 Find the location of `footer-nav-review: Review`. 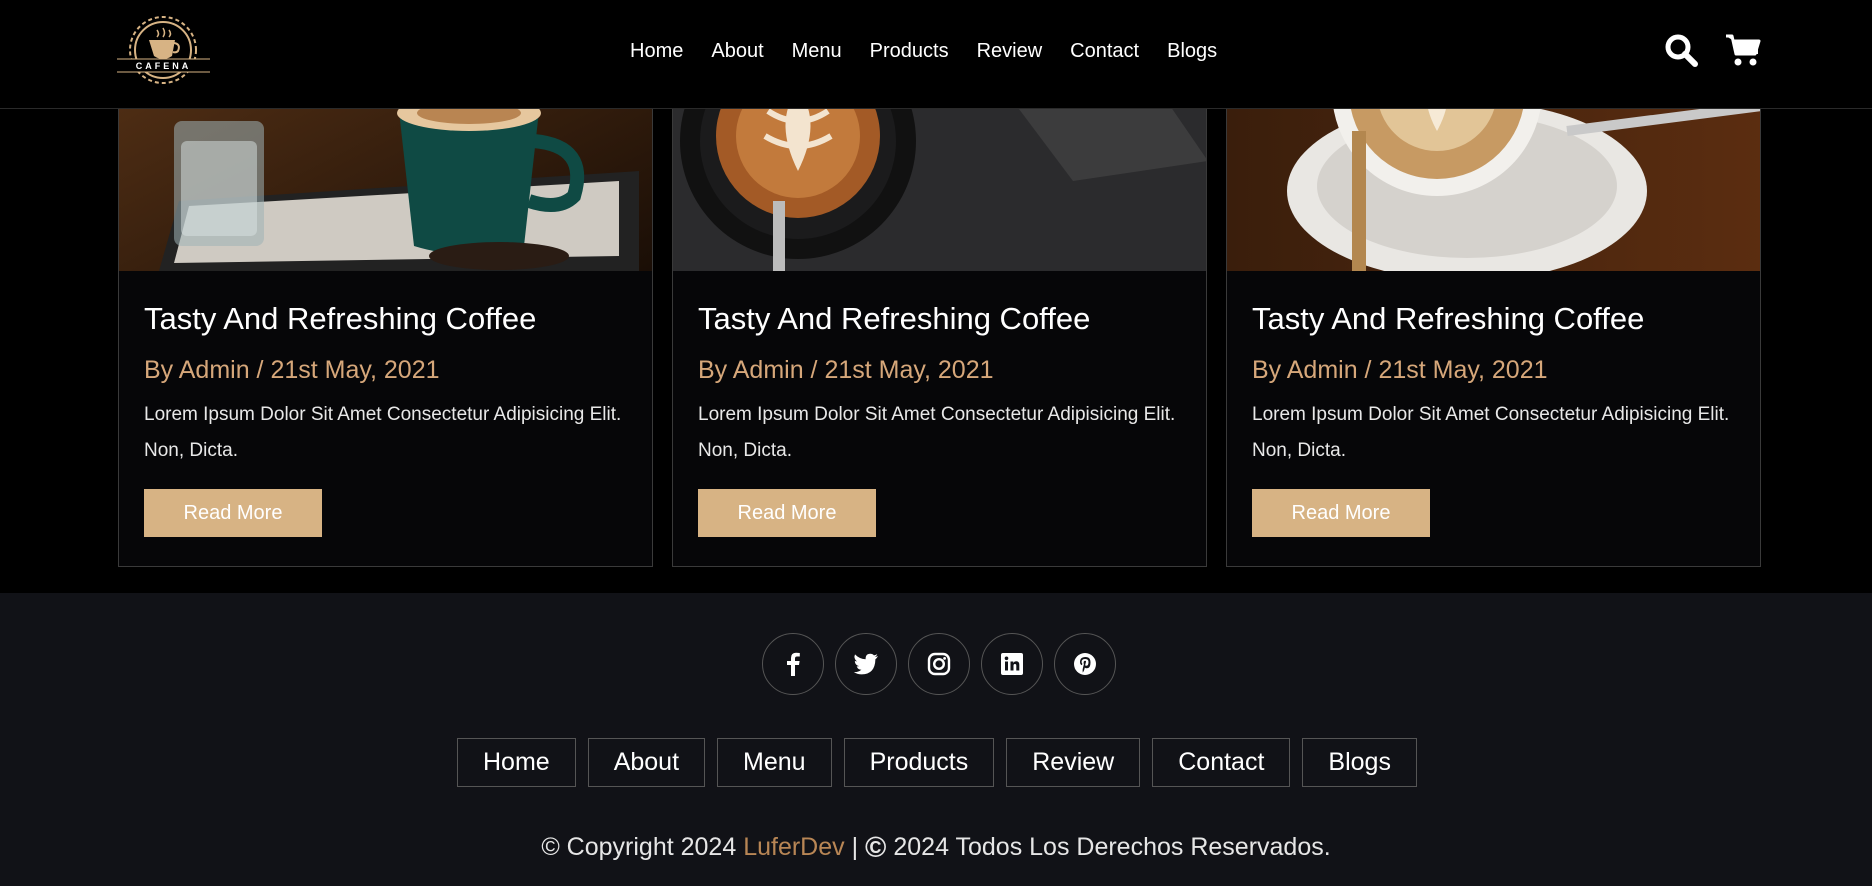

footer-nav-review: Review is located at coordinates (1073, 762).